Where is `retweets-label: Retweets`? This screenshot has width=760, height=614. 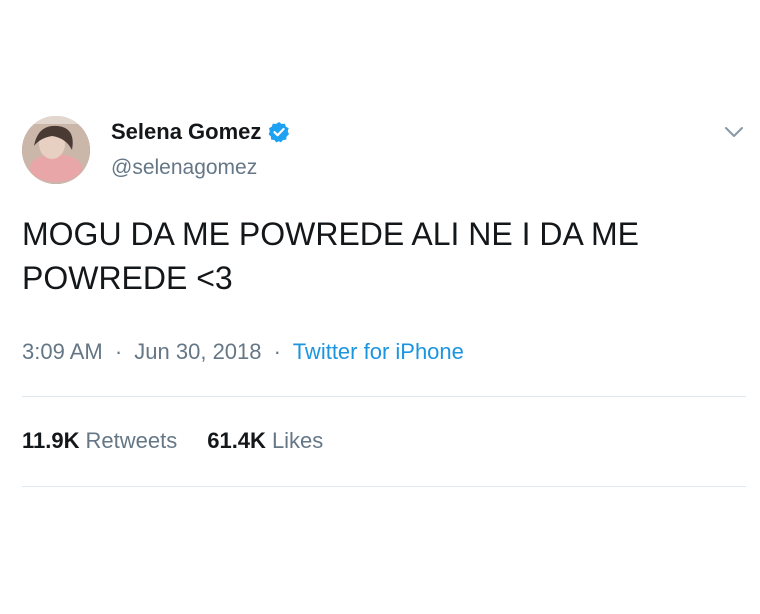 retweets-label: Retweets is located at coordinates (131, 440).